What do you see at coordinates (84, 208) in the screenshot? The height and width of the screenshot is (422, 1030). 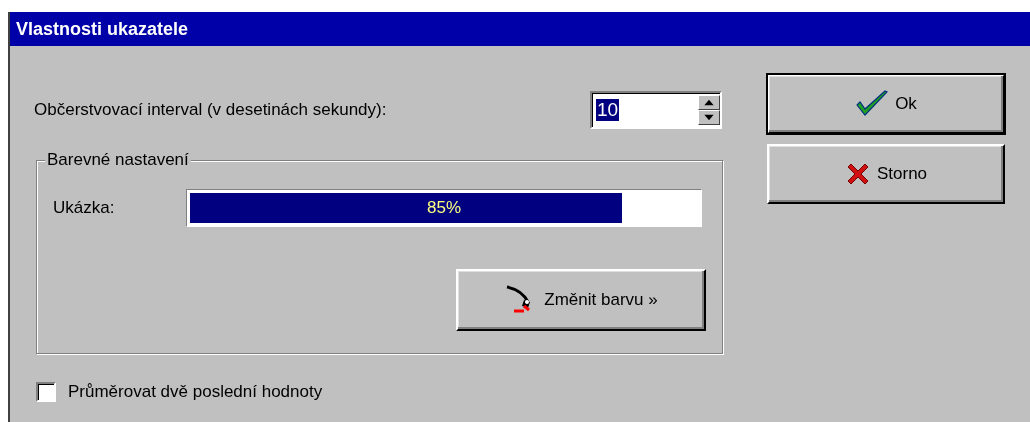 I see `preview-label: Ukázka:` at bounding box center [84, 208].